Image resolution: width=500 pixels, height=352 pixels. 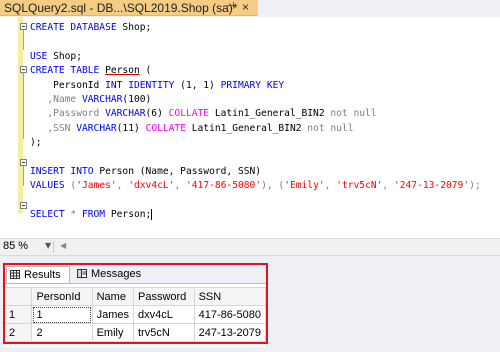 What do you see at coordinates (230, 6) in the screenshot?
I see `pin-icon: ⊣` at bounding box center [230, 6].